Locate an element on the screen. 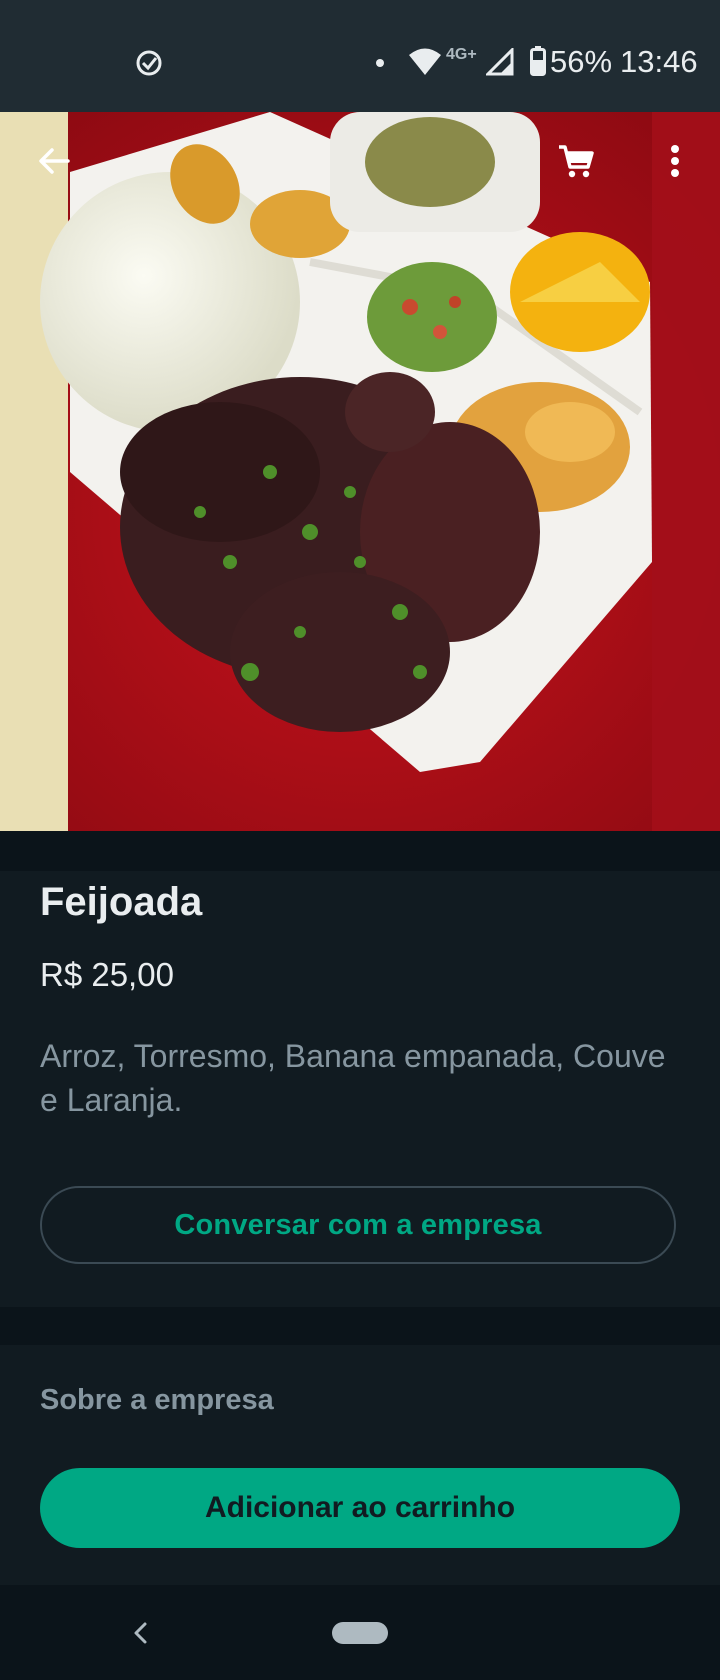 Image resolution: width=720 pixels, height=1680 pixels. arrow-back-icon is located at coordinates (54, 161).